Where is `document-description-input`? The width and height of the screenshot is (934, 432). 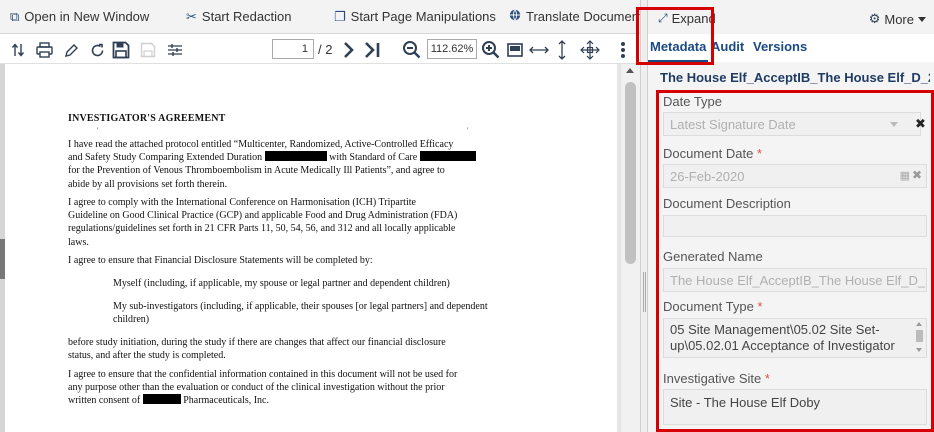 document-description-input is located at coordinates (795, 226).